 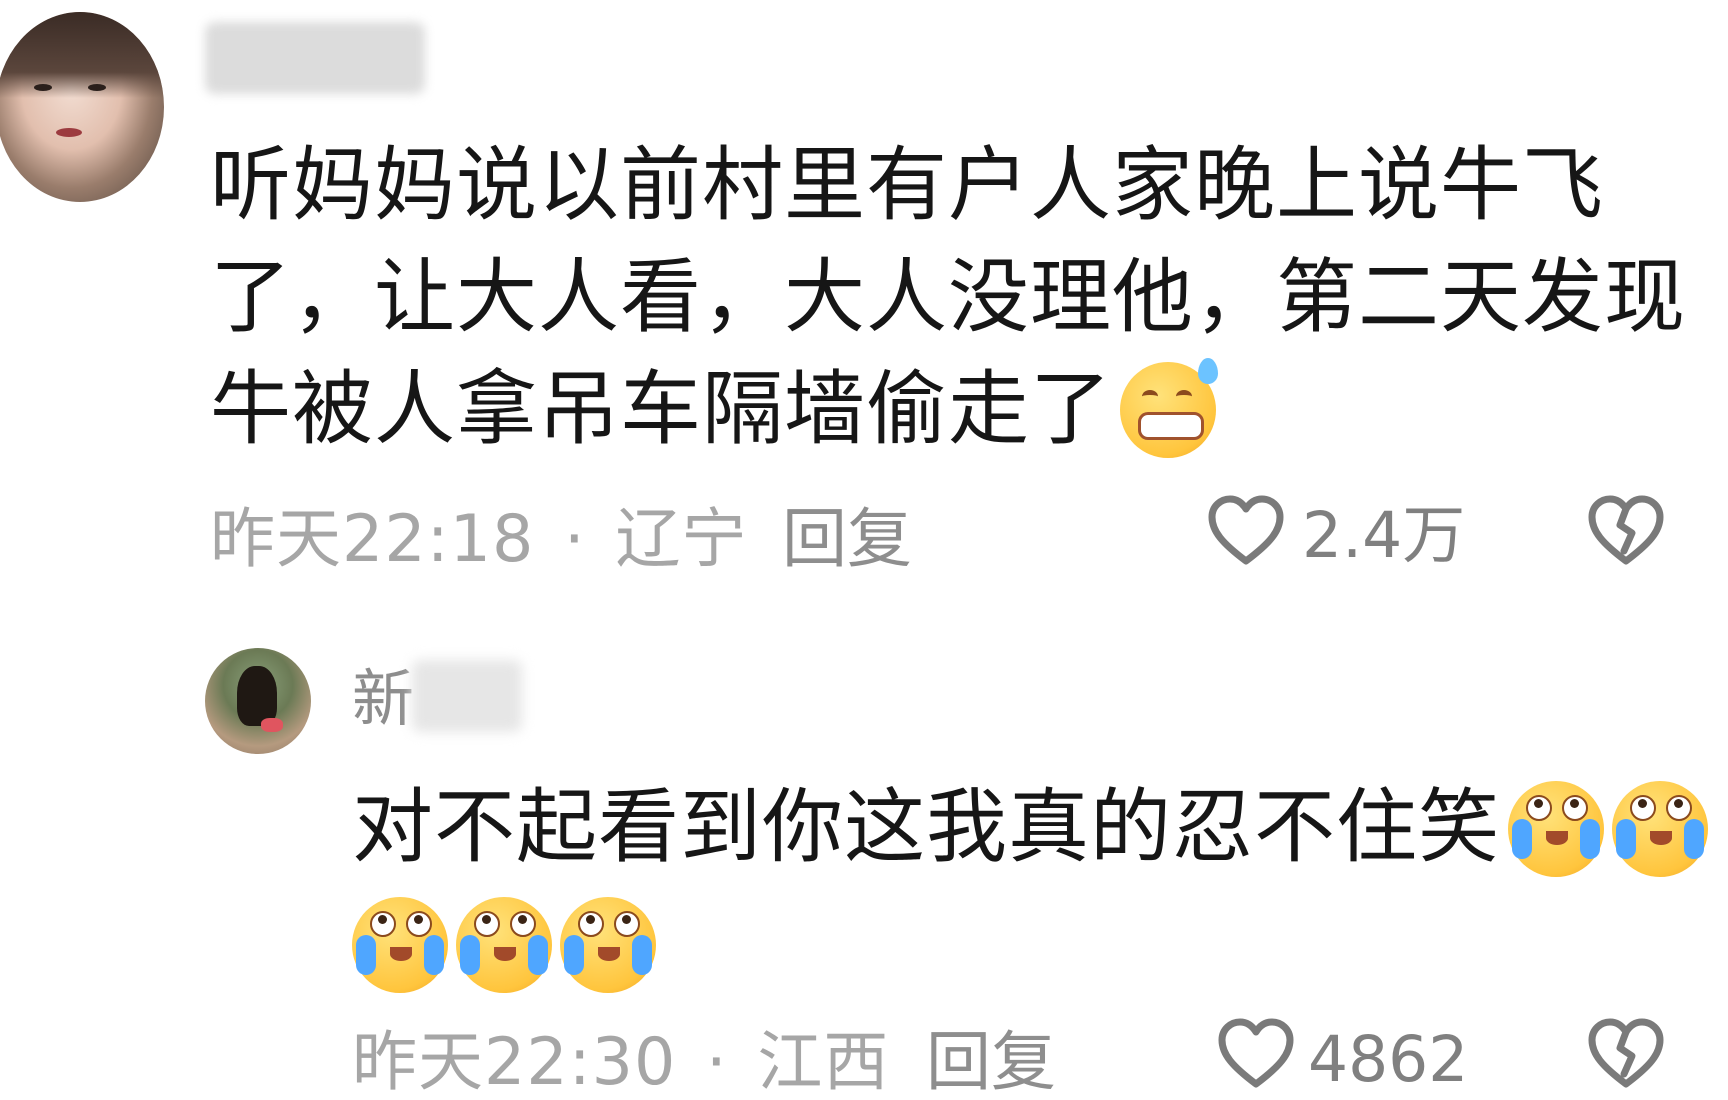 What do you see at coordinates (1388, 1059) in the screenshot?
I see `like-count: 4862` at bounding box center [1388, 1059].